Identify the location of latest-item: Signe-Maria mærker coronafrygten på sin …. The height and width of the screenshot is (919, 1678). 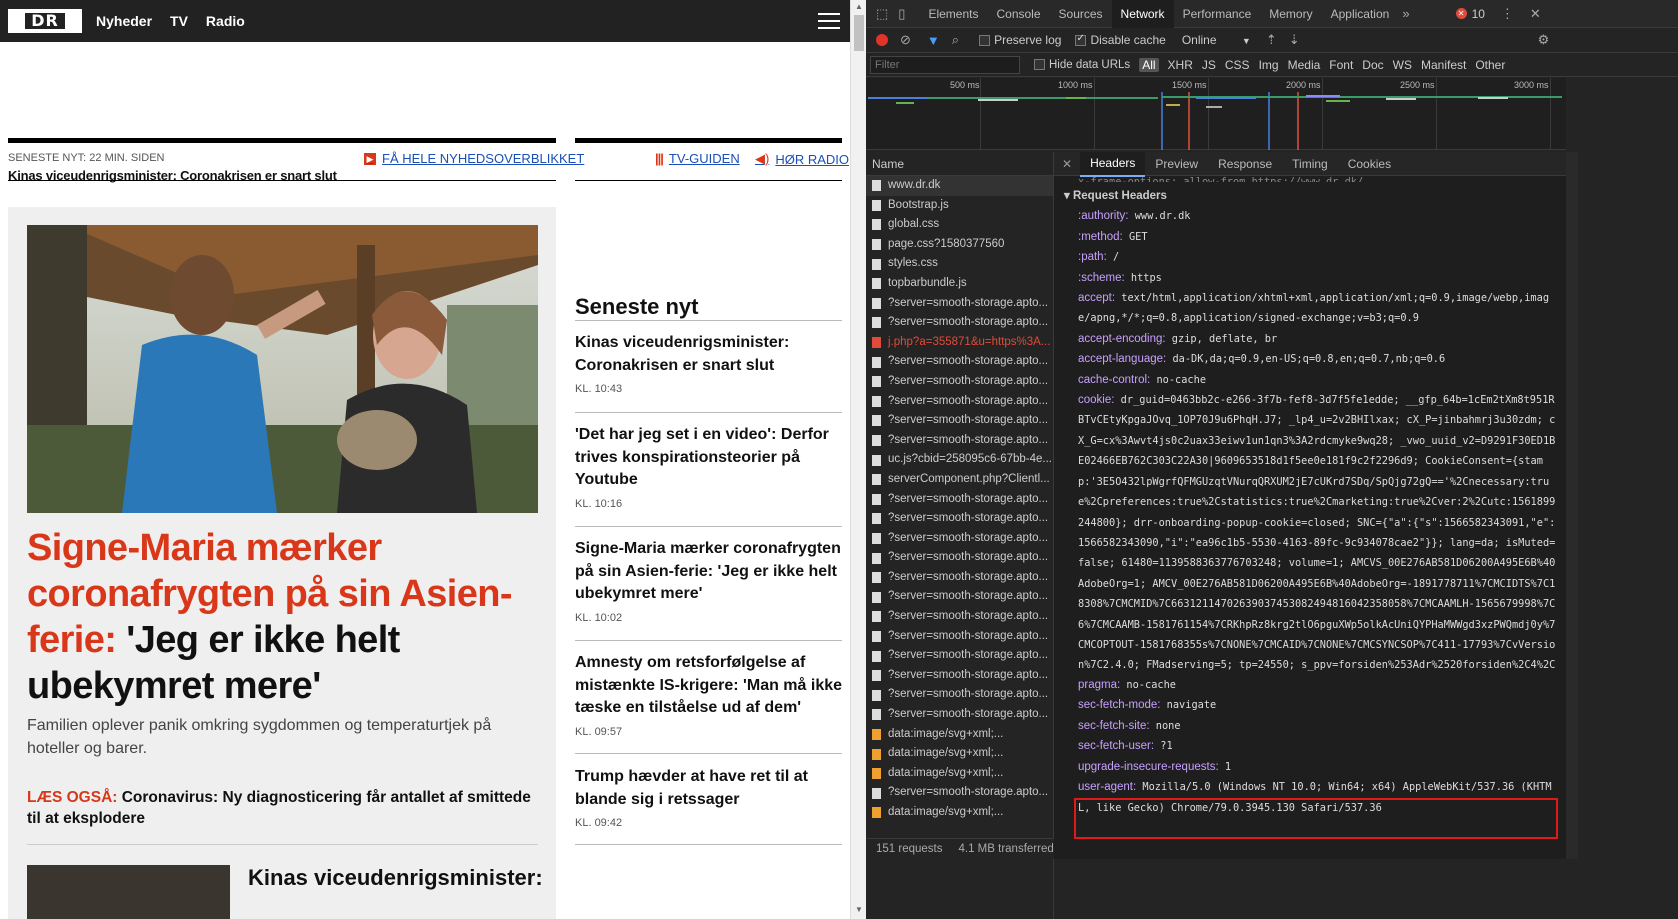
(708, 581).